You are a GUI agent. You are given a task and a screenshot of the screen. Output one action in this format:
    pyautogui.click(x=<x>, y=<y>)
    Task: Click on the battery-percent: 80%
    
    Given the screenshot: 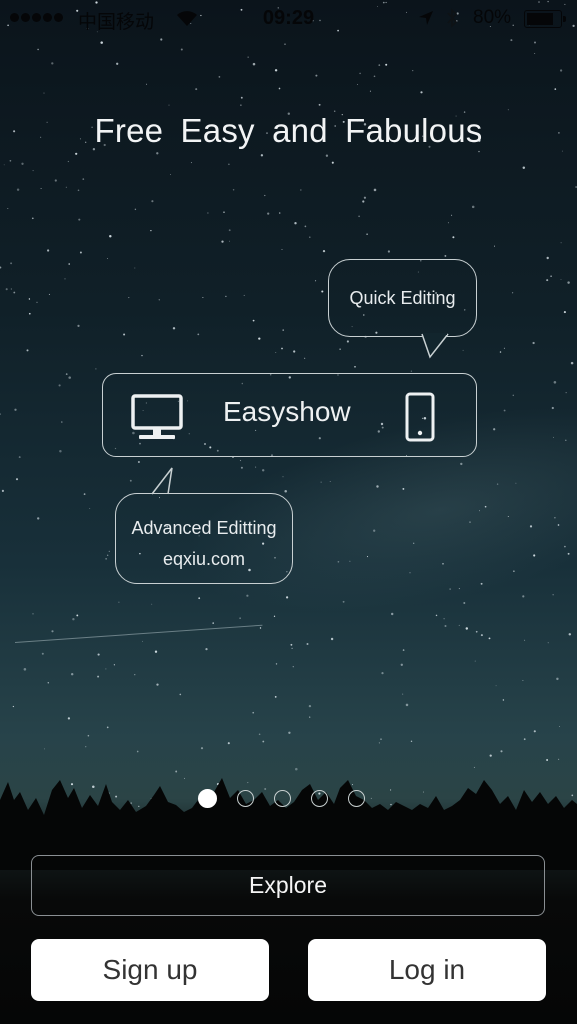 What is the action you would take?
    pyautogui.click(x=492, y=17)
    